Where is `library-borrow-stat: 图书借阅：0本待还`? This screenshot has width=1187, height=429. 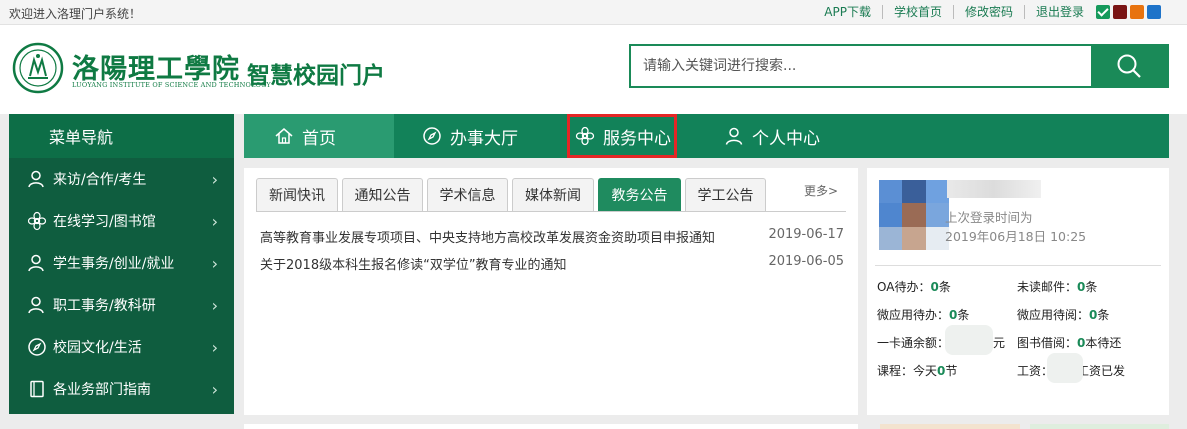
library-borrow-stat: 图书借阅：0本待还 is located at coordinates (1069, 342).